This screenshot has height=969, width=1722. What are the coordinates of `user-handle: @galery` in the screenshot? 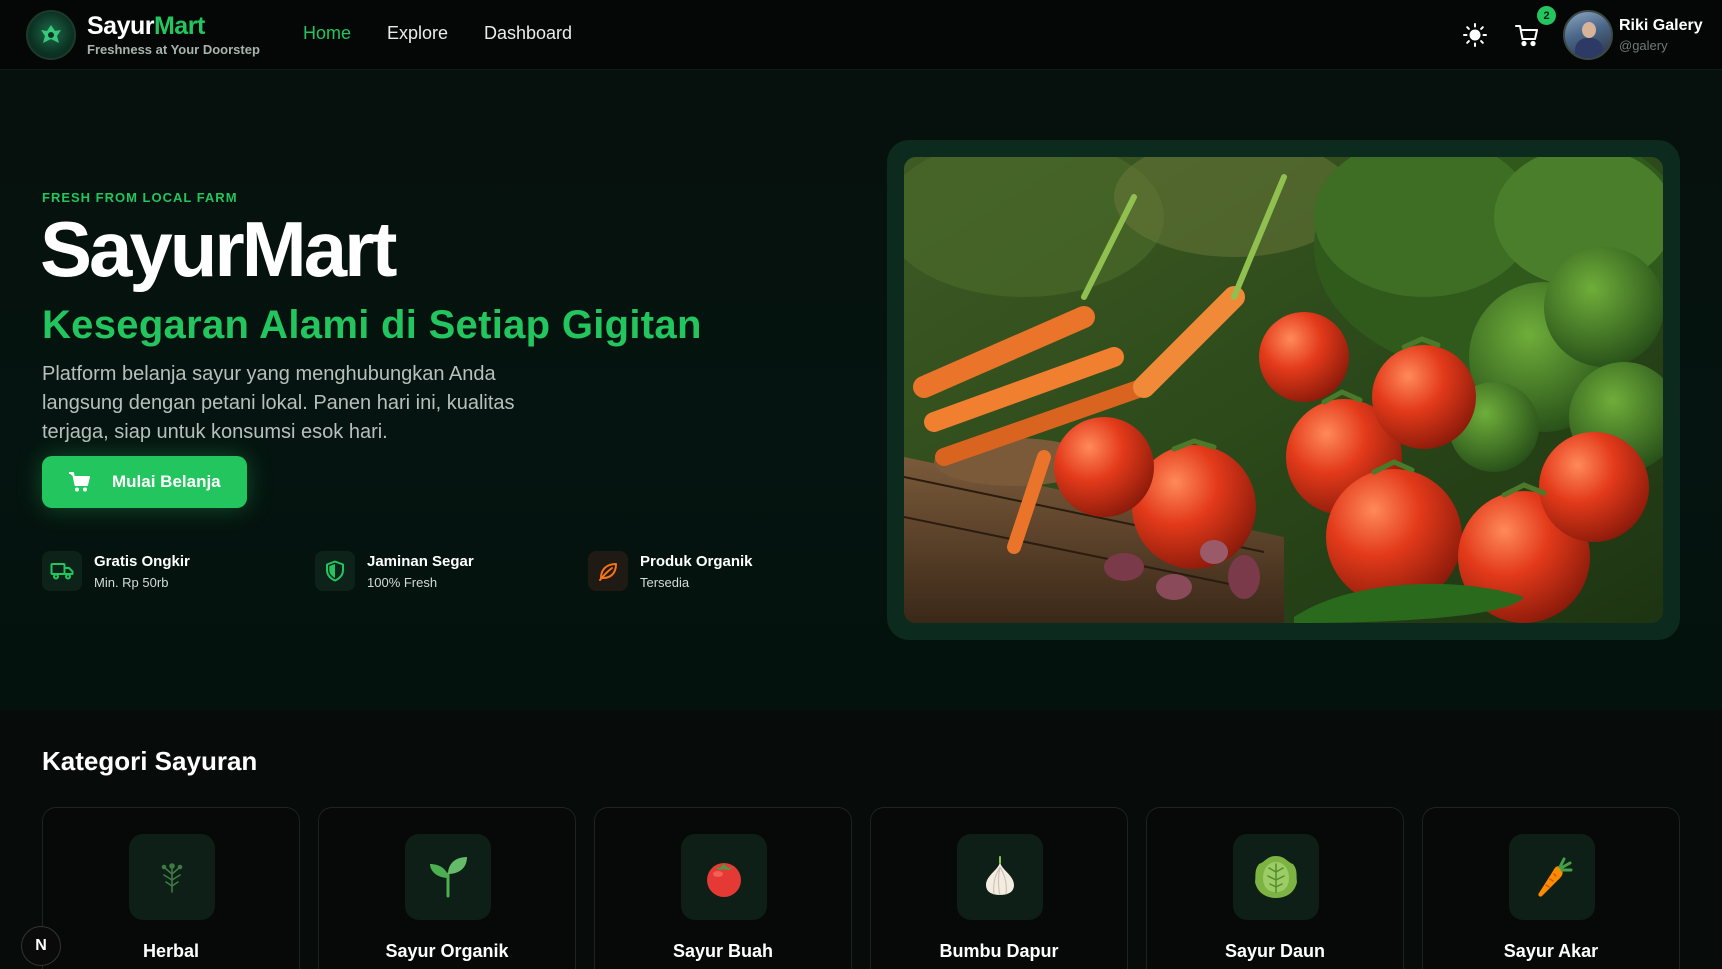 It's located at (1643, 45).